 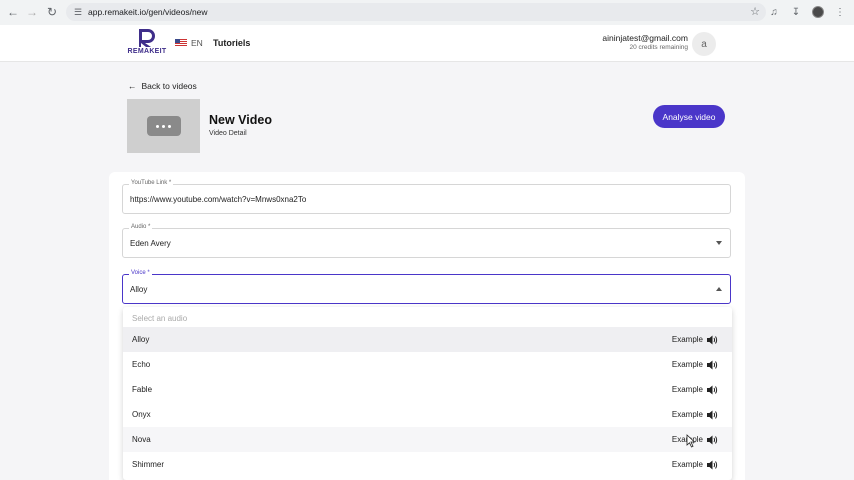 I want to click on address-bar: ☰ app.remakeit.io/gen/videos/new ☆, so click(x=416, y=12).